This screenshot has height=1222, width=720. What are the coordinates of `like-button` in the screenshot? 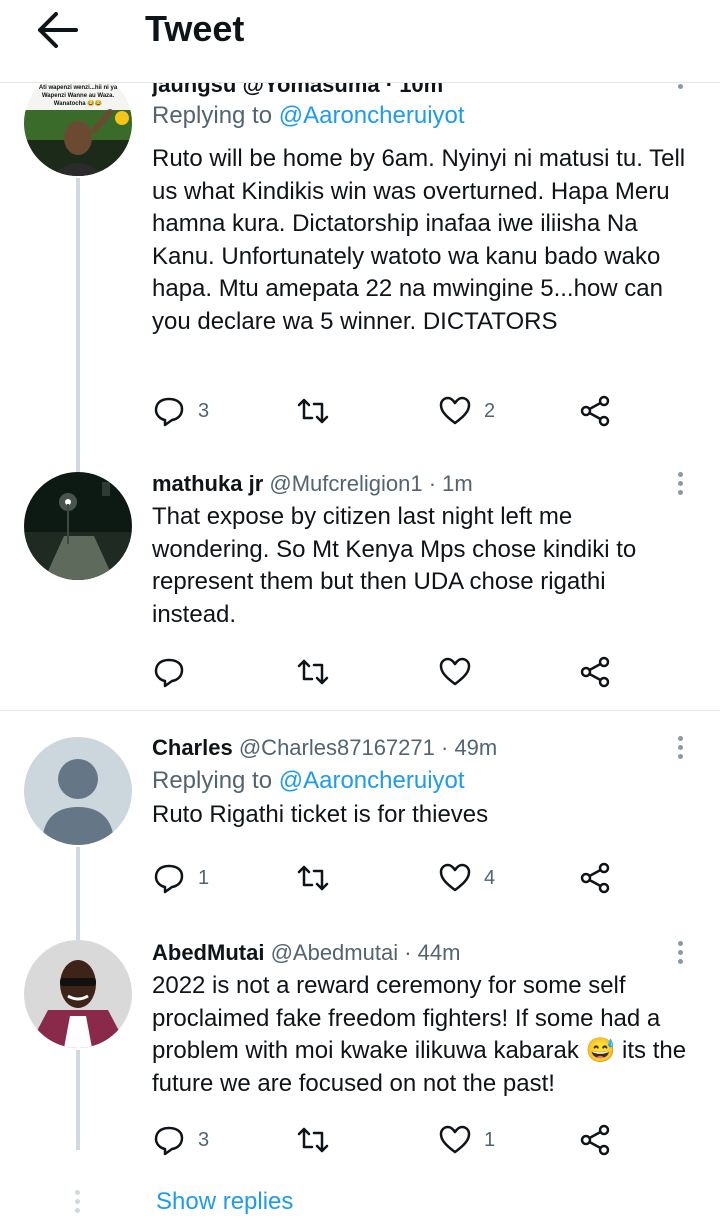 It's located at (461, 672).